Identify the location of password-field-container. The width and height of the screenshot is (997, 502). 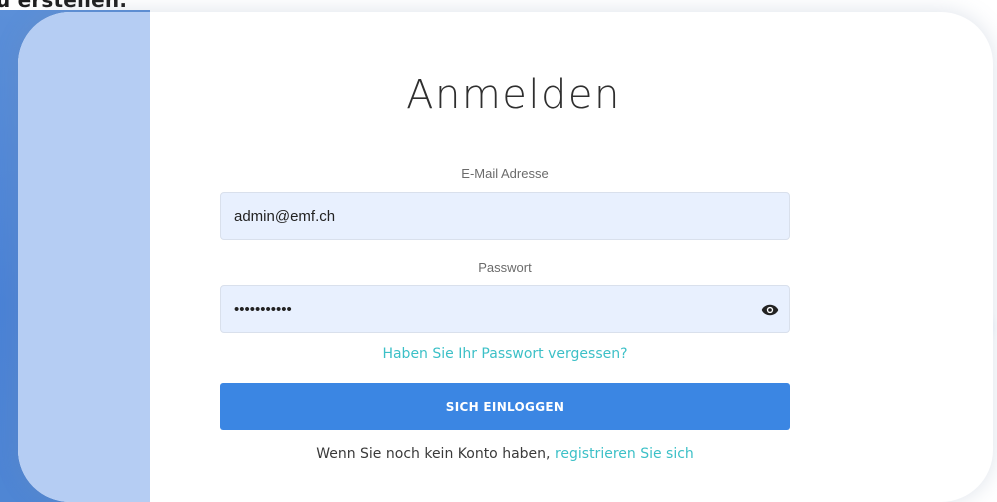
(505, 309).